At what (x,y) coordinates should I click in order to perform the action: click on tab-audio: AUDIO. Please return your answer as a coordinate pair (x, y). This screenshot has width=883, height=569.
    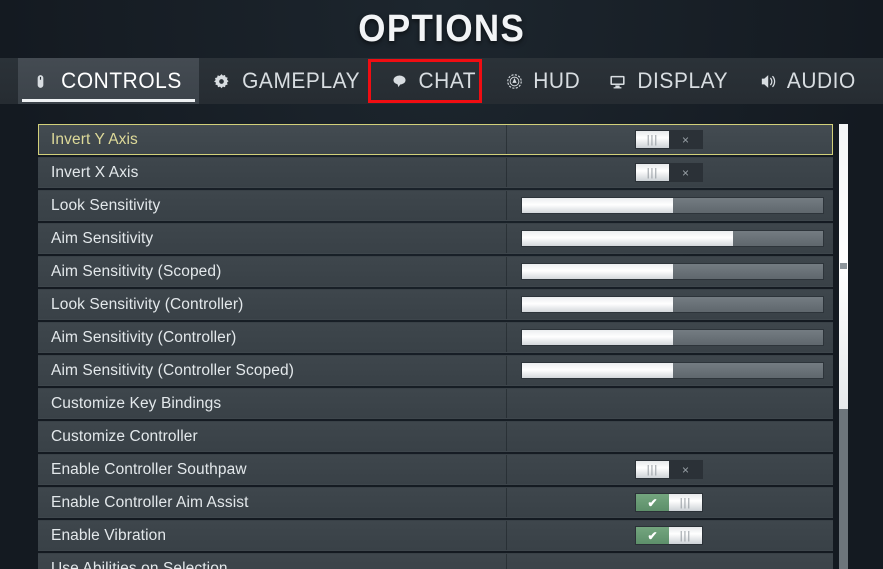
    Looking at the image, I should click on (808, 81).